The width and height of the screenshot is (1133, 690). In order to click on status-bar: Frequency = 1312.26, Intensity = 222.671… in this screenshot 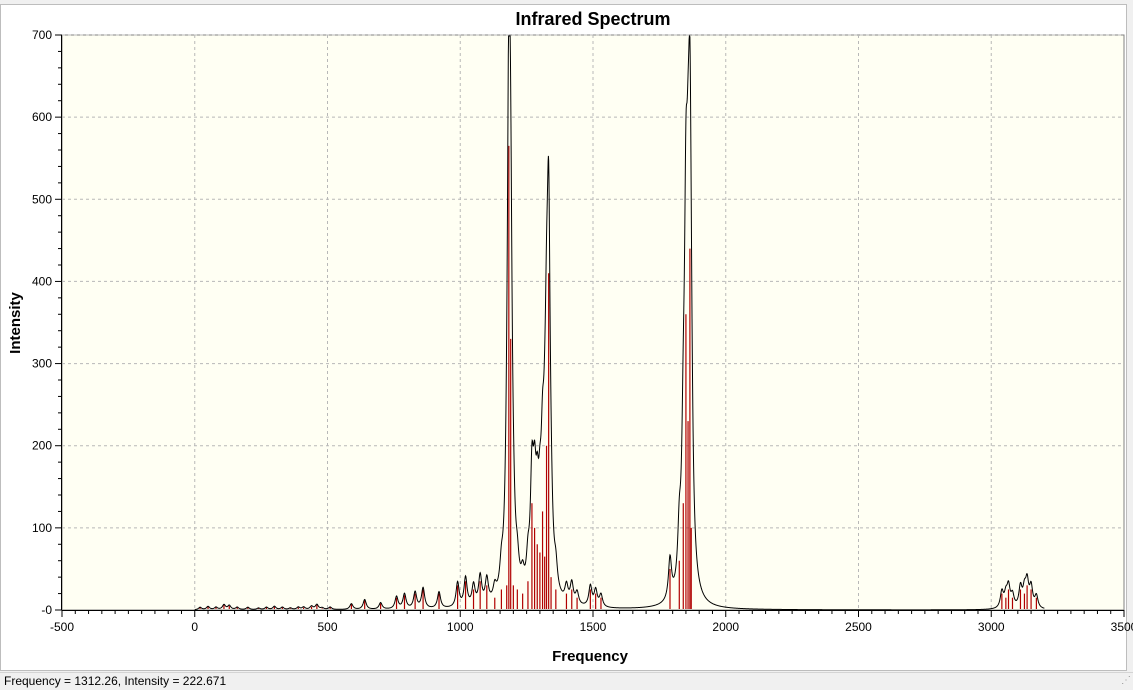, I will do `click(566, 681)`.